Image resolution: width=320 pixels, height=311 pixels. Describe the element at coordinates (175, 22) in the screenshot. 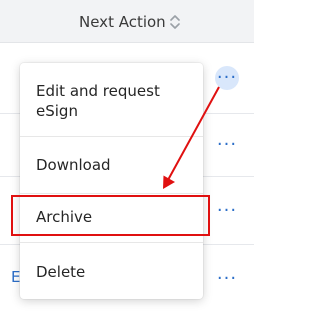

I see `sort-updown-icon` at that location.